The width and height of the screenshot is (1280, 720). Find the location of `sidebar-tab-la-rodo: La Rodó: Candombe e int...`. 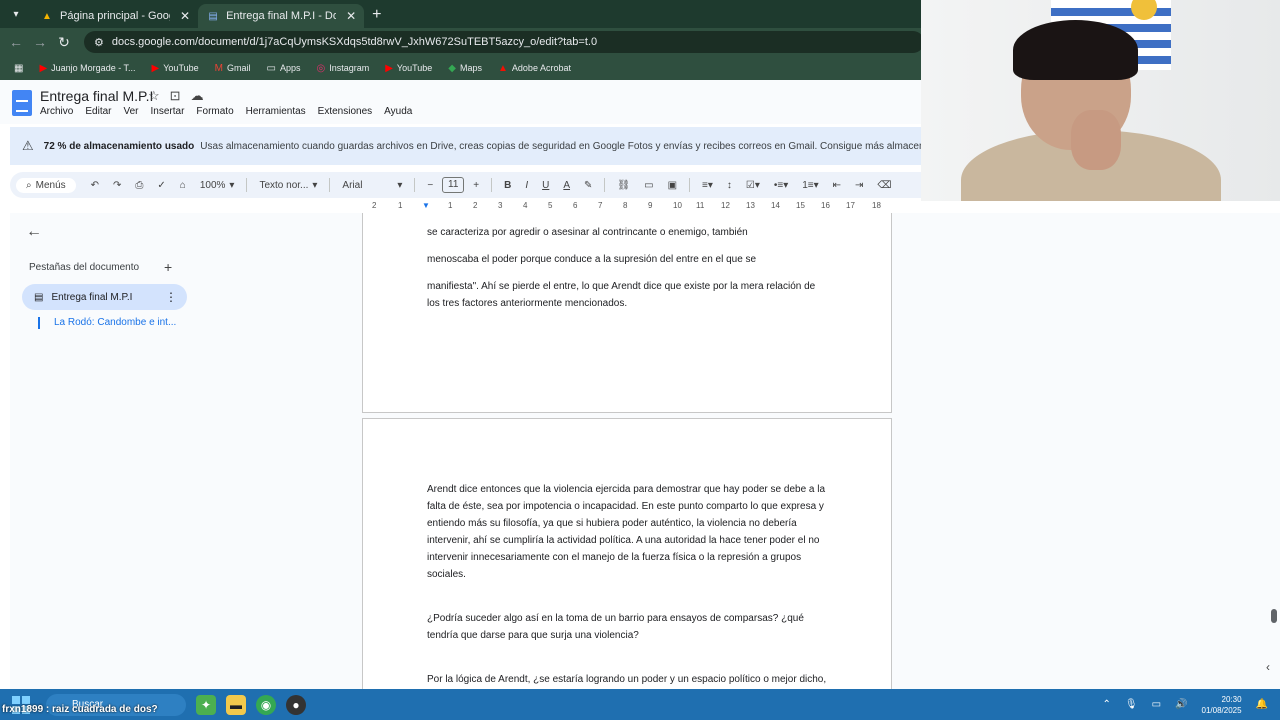

sidebar-tab-la-rodo: La Rodó: Candombe e int... is located at coordinates (107, 323).